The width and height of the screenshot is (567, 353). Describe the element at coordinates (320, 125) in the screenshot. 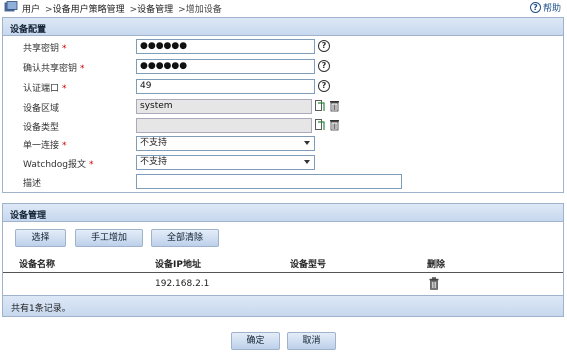

I see `select-type-icon` at that location.